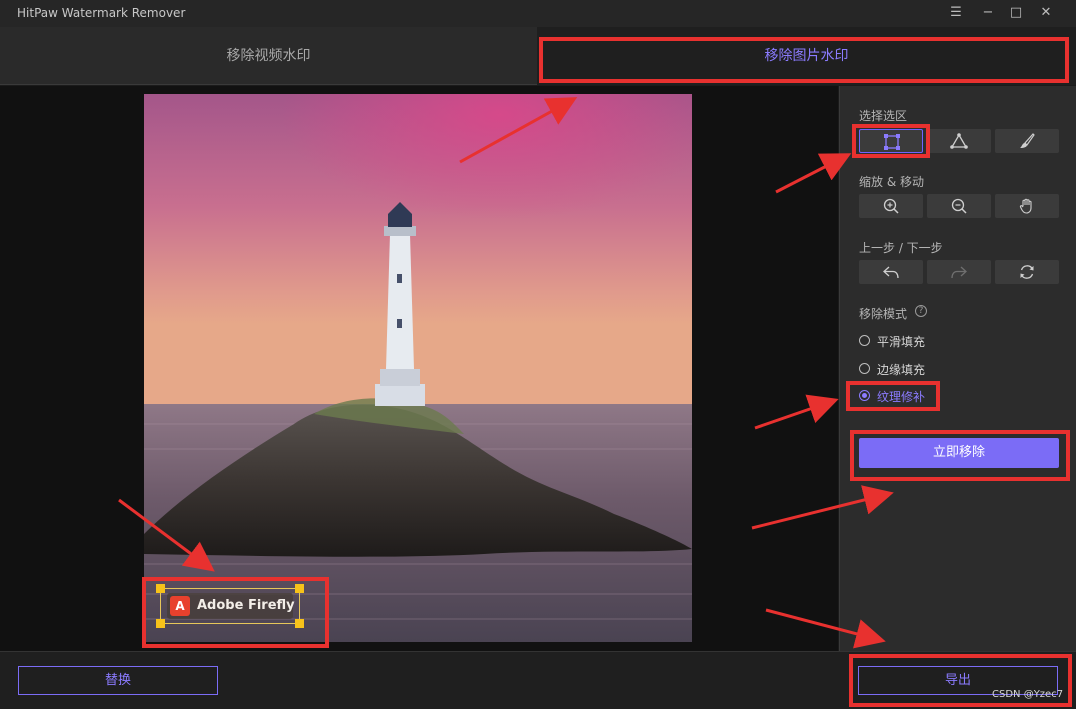 The width and height of the screenshot is (1076, 709). I want to click on redo-button, so click(959, 272).